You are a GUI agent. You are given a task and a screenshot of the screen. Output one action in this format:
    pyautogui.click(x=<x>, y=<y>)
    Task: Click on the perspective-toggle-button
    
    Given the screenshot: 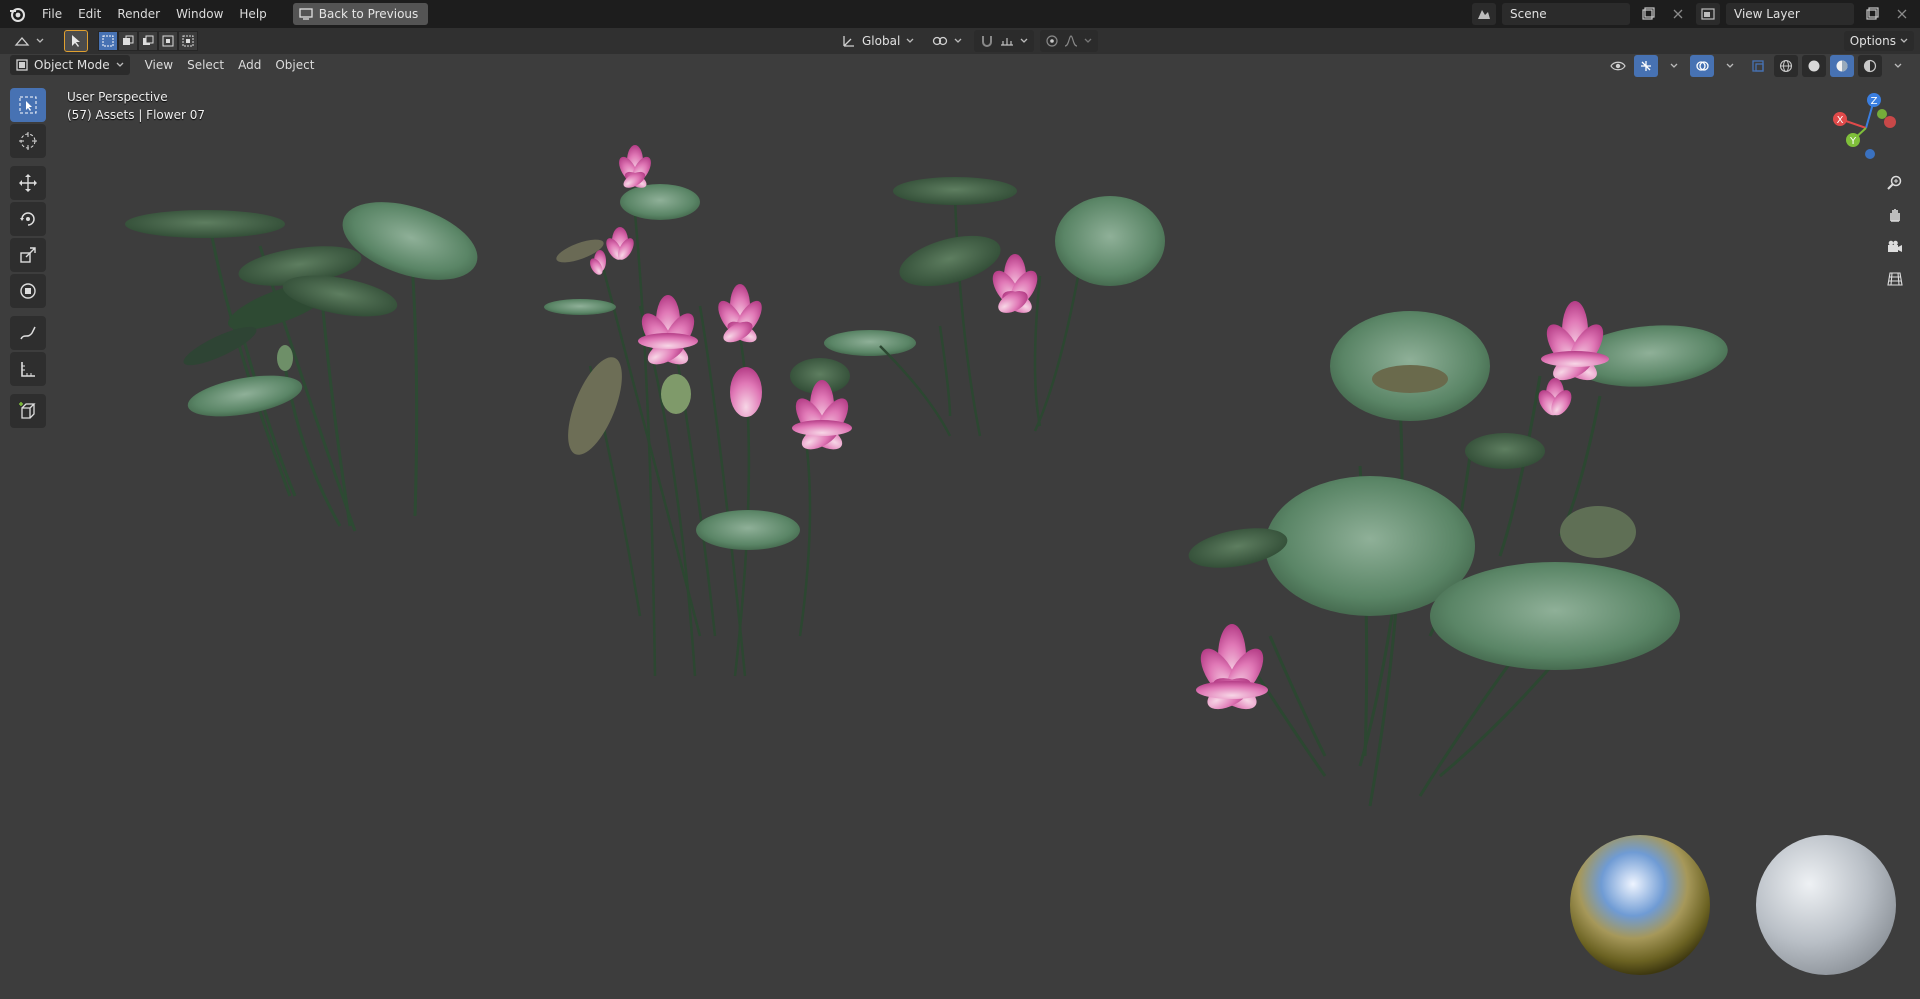 What is the action you would take?
    pyautogui.click(x=1895, y=279)
    